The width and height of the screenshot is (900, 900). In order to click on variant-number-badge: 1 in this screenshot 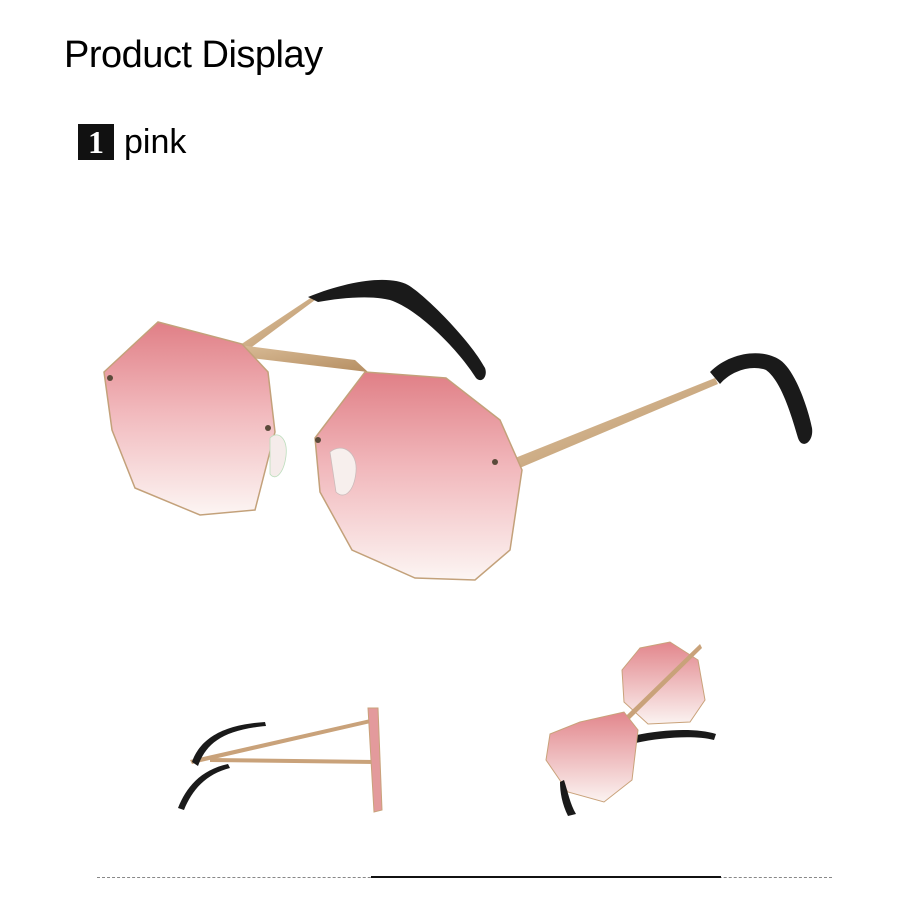, I will do `click(96, 142)`.